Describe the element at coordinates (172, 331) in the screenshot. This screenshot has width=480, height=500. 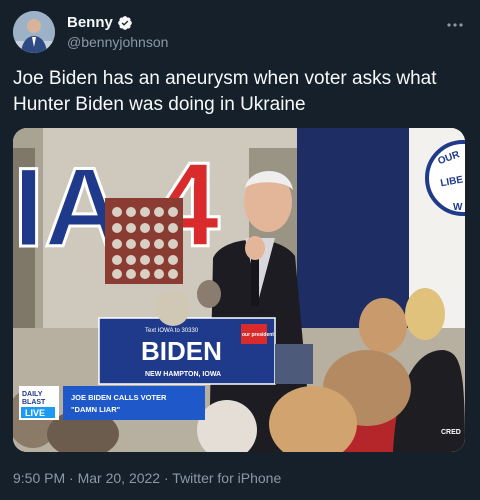
I see `podium-small-text: Text IOWA to 30330` at that location.